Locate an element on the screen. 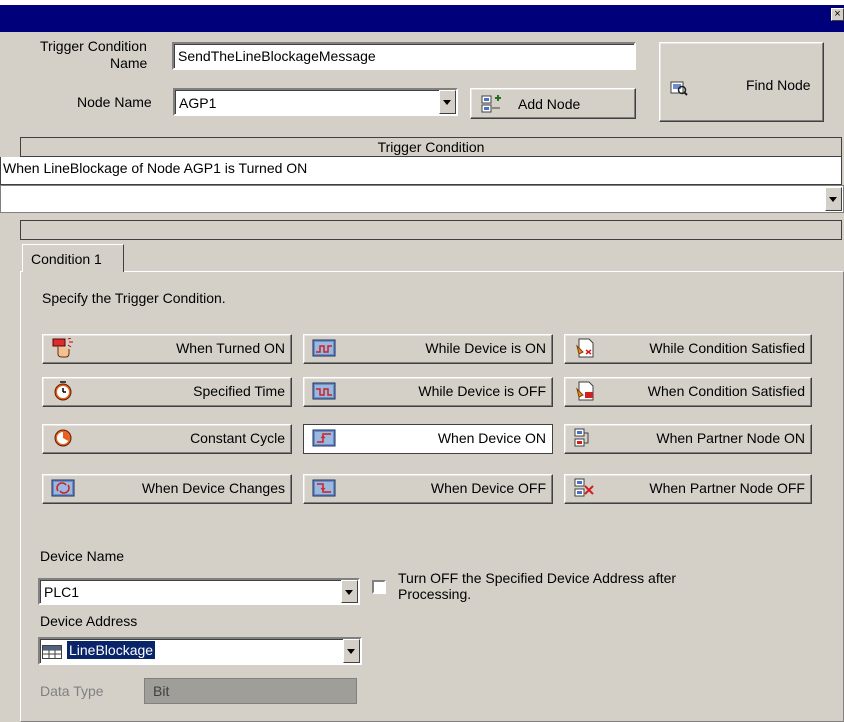 This screenshot has height=722, width=844. data-type-field: Bit is located at coordinates (250, 691).